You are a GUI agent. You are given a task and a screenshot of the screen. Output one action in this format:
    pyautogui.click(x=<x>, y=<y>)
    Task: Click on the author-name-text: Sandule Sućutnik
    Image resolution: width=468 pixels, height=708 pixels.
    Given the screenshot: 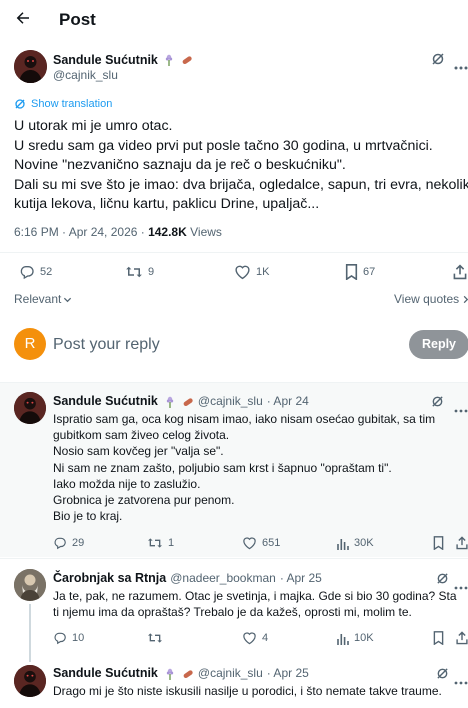 What is the action you would take?
    pyautogui.click(x=105, y=60)
    